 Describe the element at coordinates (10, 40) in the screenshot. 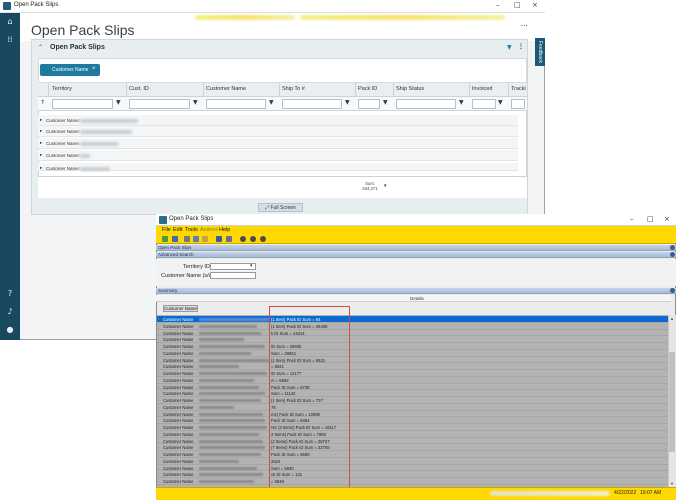

I see `apps-grid-icon: ⁞⁞` at that location.